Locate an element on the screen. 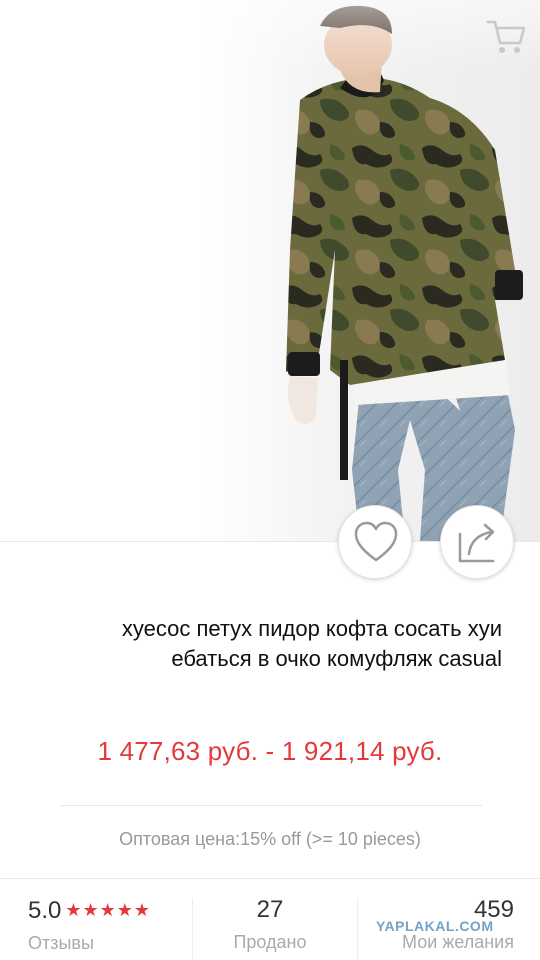  wishlist-label: Мои желания is located at coordinates (458, 942).